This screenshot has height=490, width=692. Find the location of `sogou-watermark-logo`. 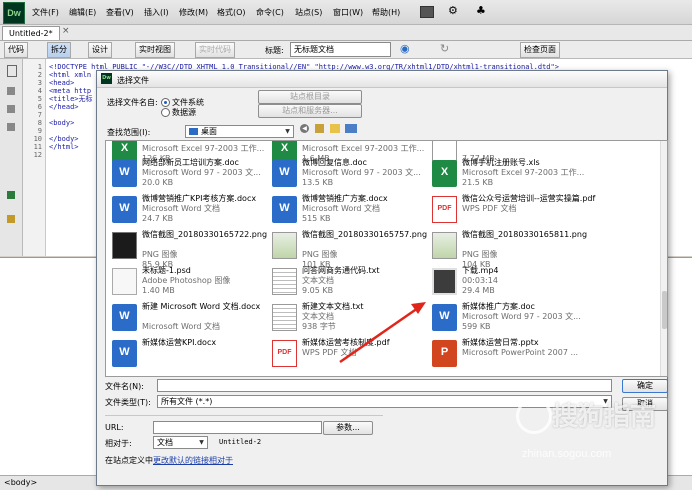

sogou-watermark-logo is located at coordinates (534, 416).